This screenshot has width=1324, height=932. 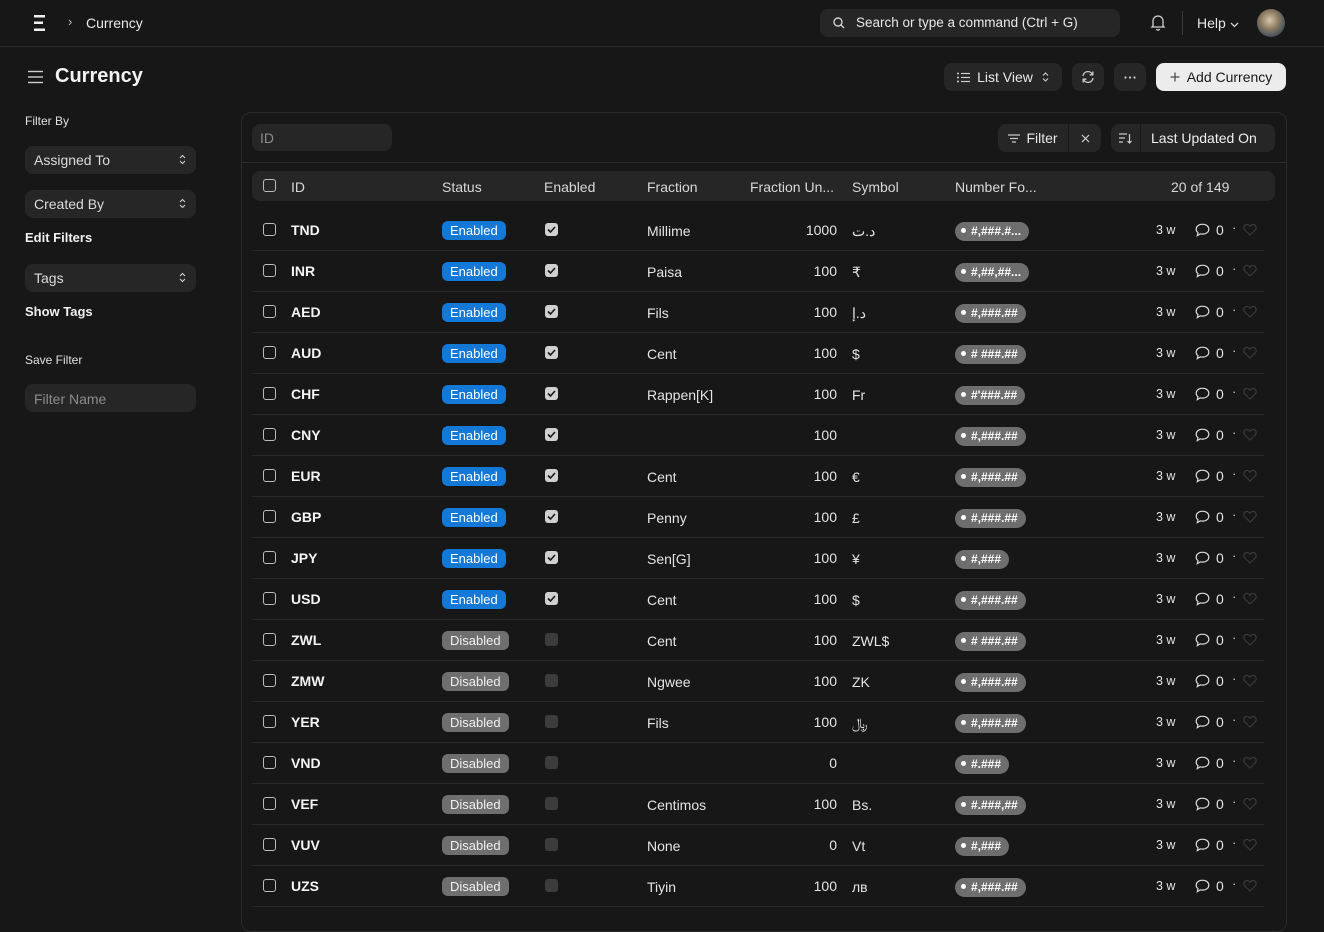 I want to click on currency-id: YER, so click(x=305, y=722).